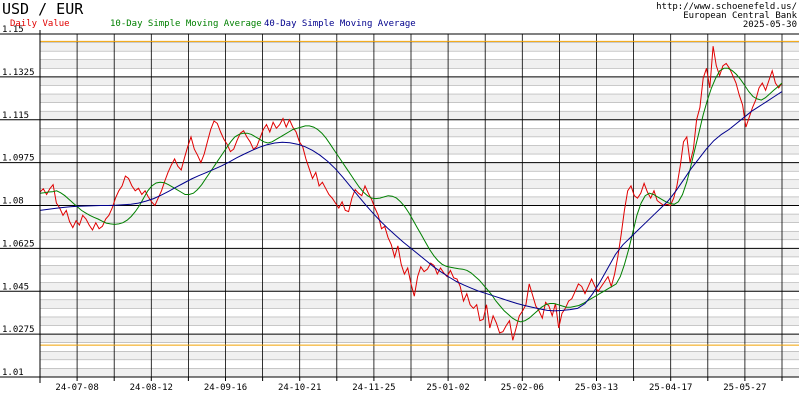 Image resolution: width=800 pixels, height=400 pixels. What do you see at coordinates (373, 388) in the screenshot?
I see `x-tick-label: 24-11-25` at bounding box center [373, 388].